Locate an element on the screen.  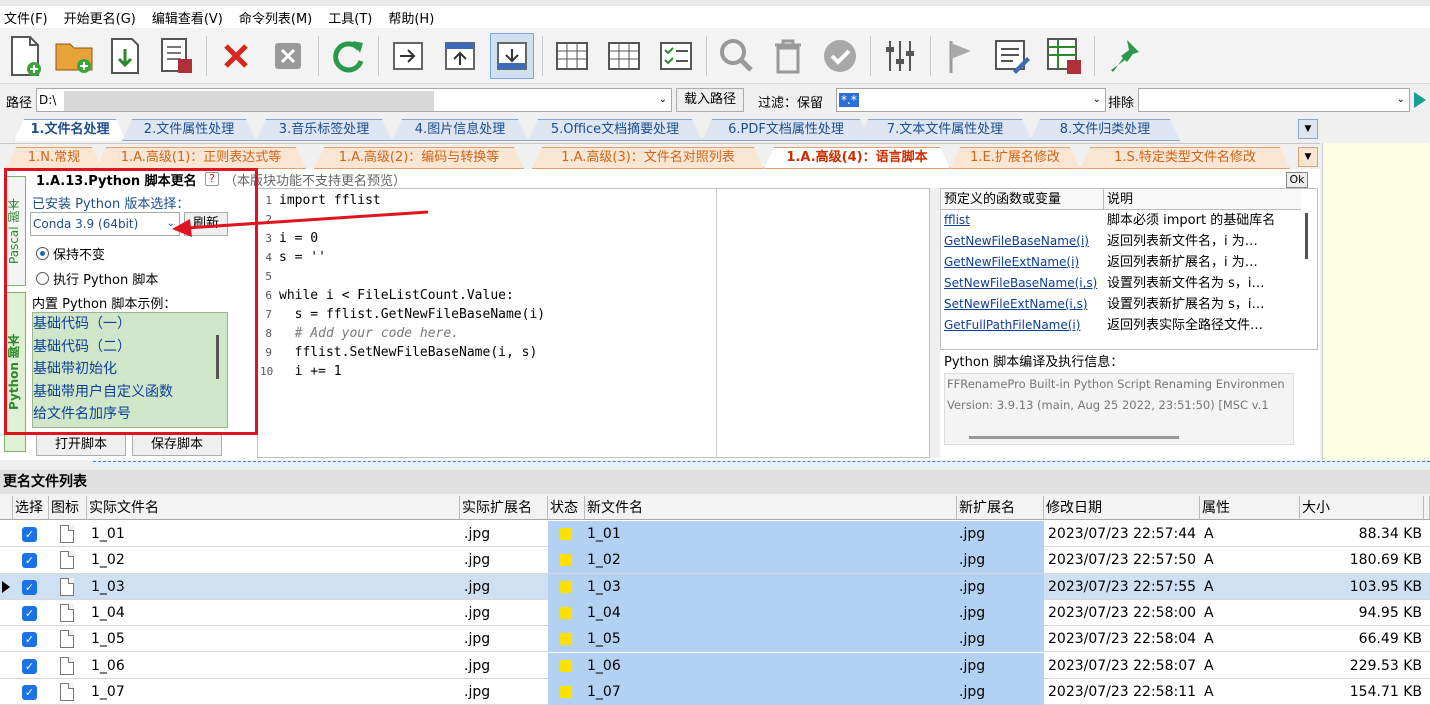
function-link: SetNewFileBaseName(i,s) is located at coordinates (1020, 283).